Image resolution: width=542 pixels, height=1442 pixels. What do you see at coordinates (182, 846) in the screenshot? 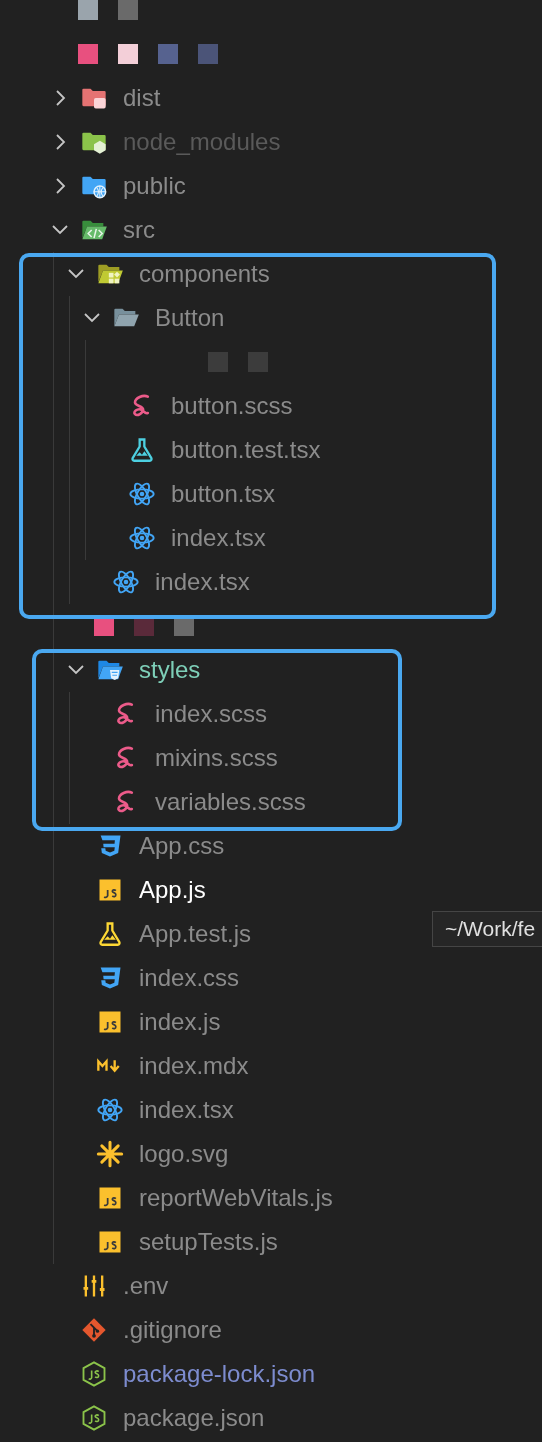
I see `file-name: App.css` at bounding box center [182, 846].